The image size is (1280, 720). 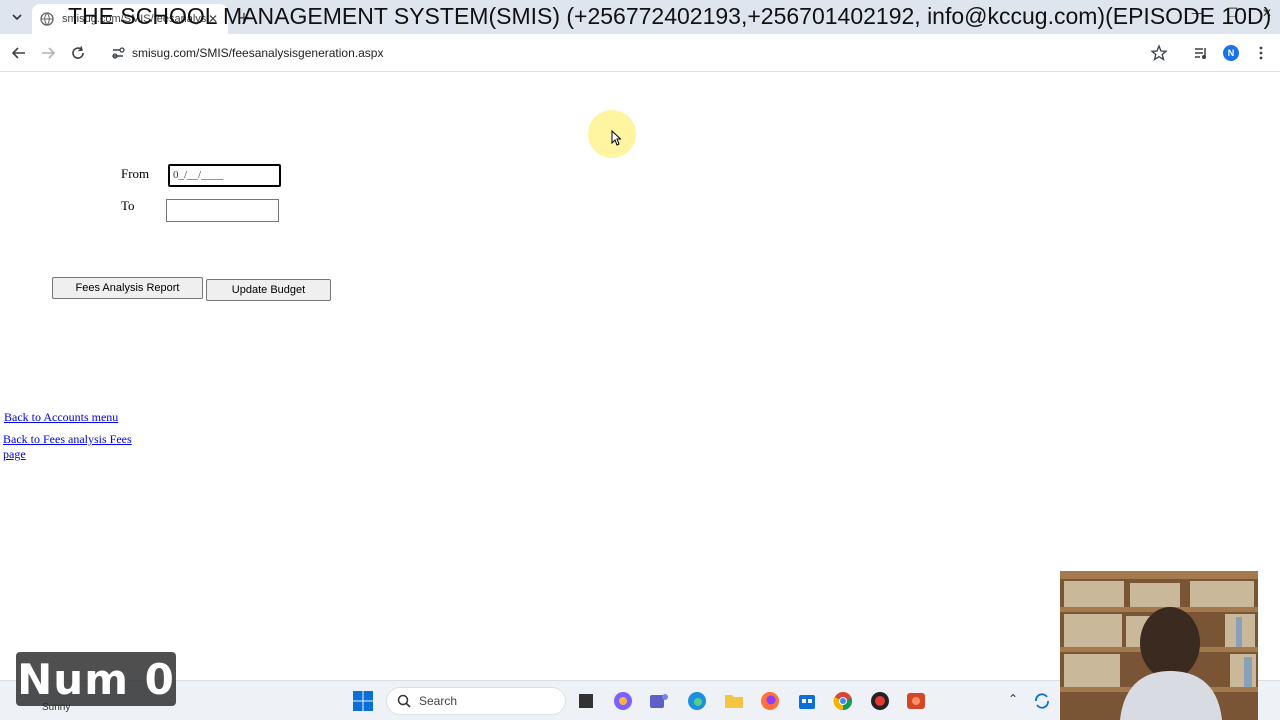 I want to click on close-tab-icon: ✕, so click(x=213, y=19).